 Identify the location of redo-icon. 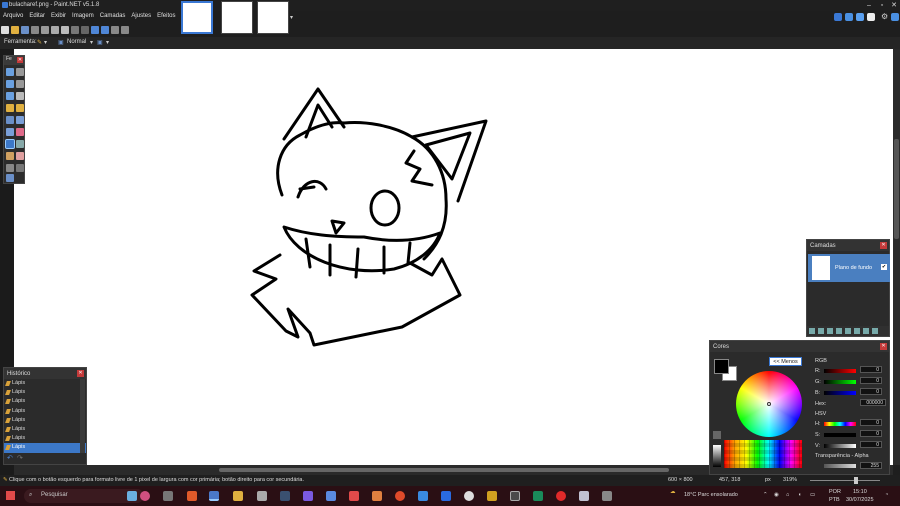
(105, 30).